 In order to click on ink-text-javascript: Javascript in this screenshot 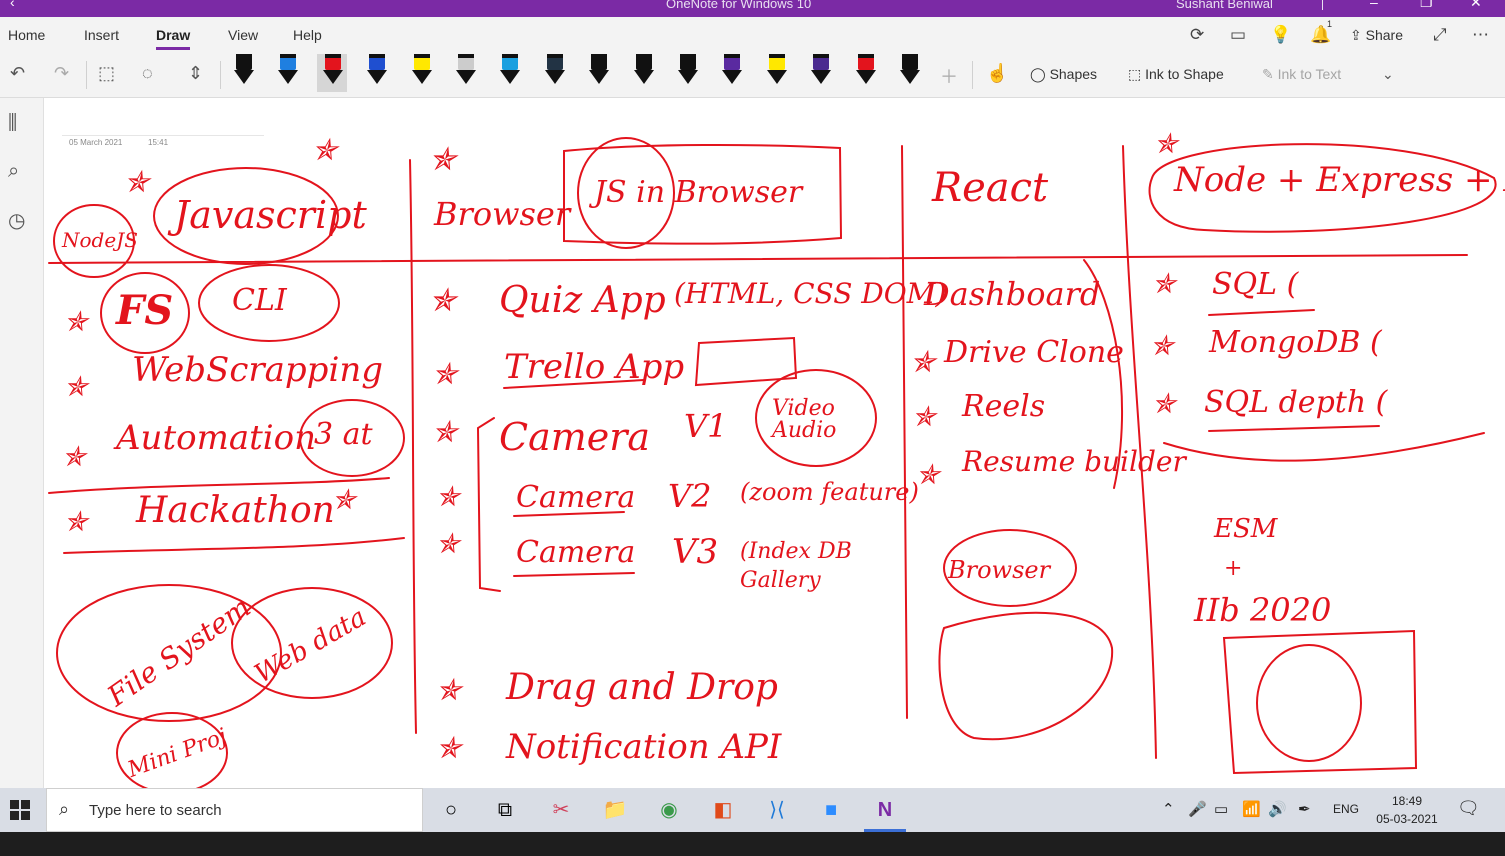, I will do `click(270, 215)`.